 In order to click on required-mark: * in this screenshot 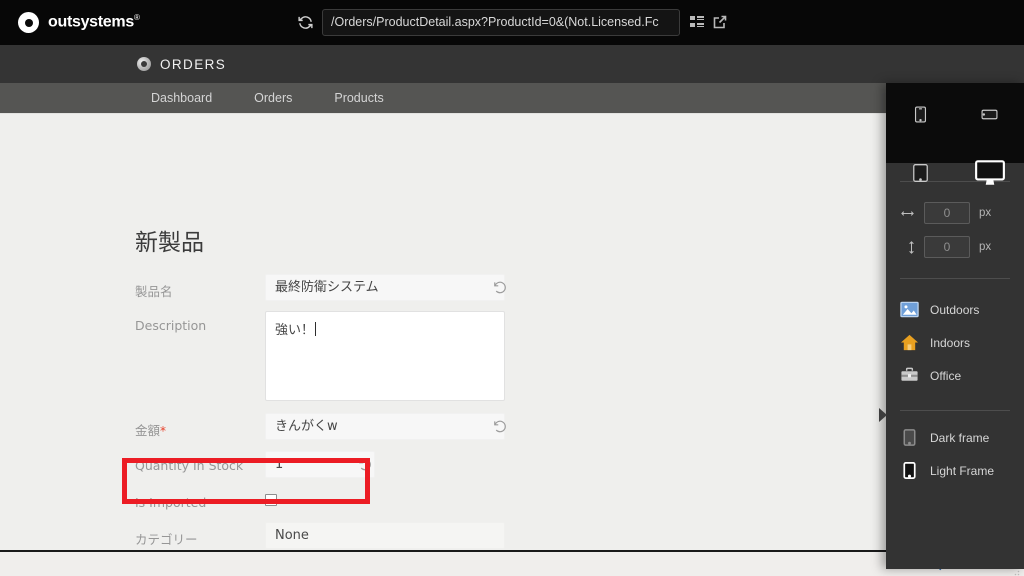, I will do `click(163, 431)`.